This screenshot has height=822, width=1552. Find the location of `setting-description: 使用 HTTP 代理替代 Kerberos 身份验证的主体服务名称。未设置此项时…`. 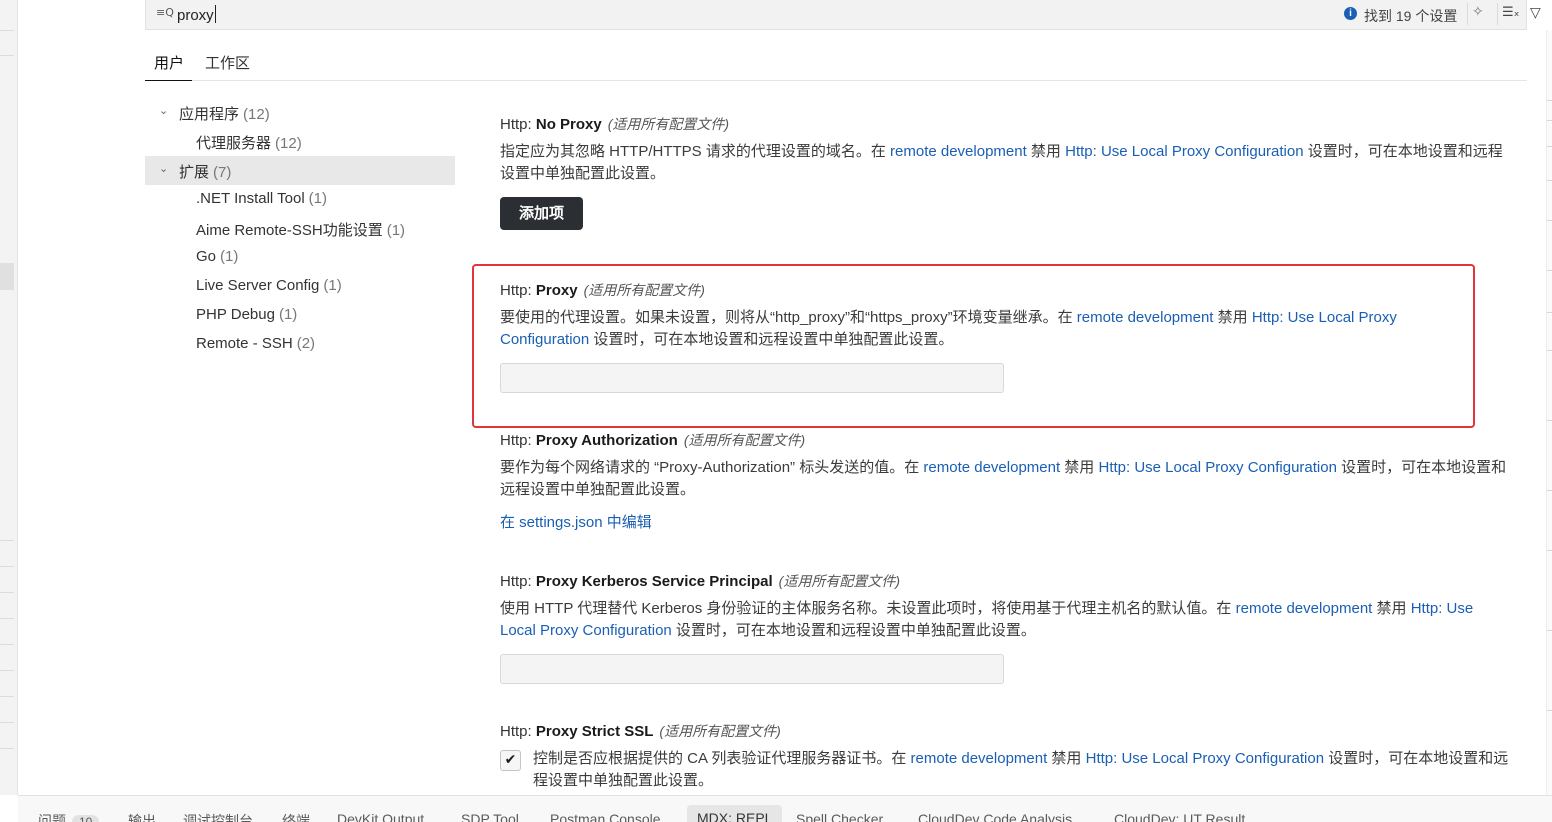

setting-description: 使用 HTTP 代理替代 Kerberos 身份验证的主体服务名称。未设置此项时… is located at coordinates (1005, 620).